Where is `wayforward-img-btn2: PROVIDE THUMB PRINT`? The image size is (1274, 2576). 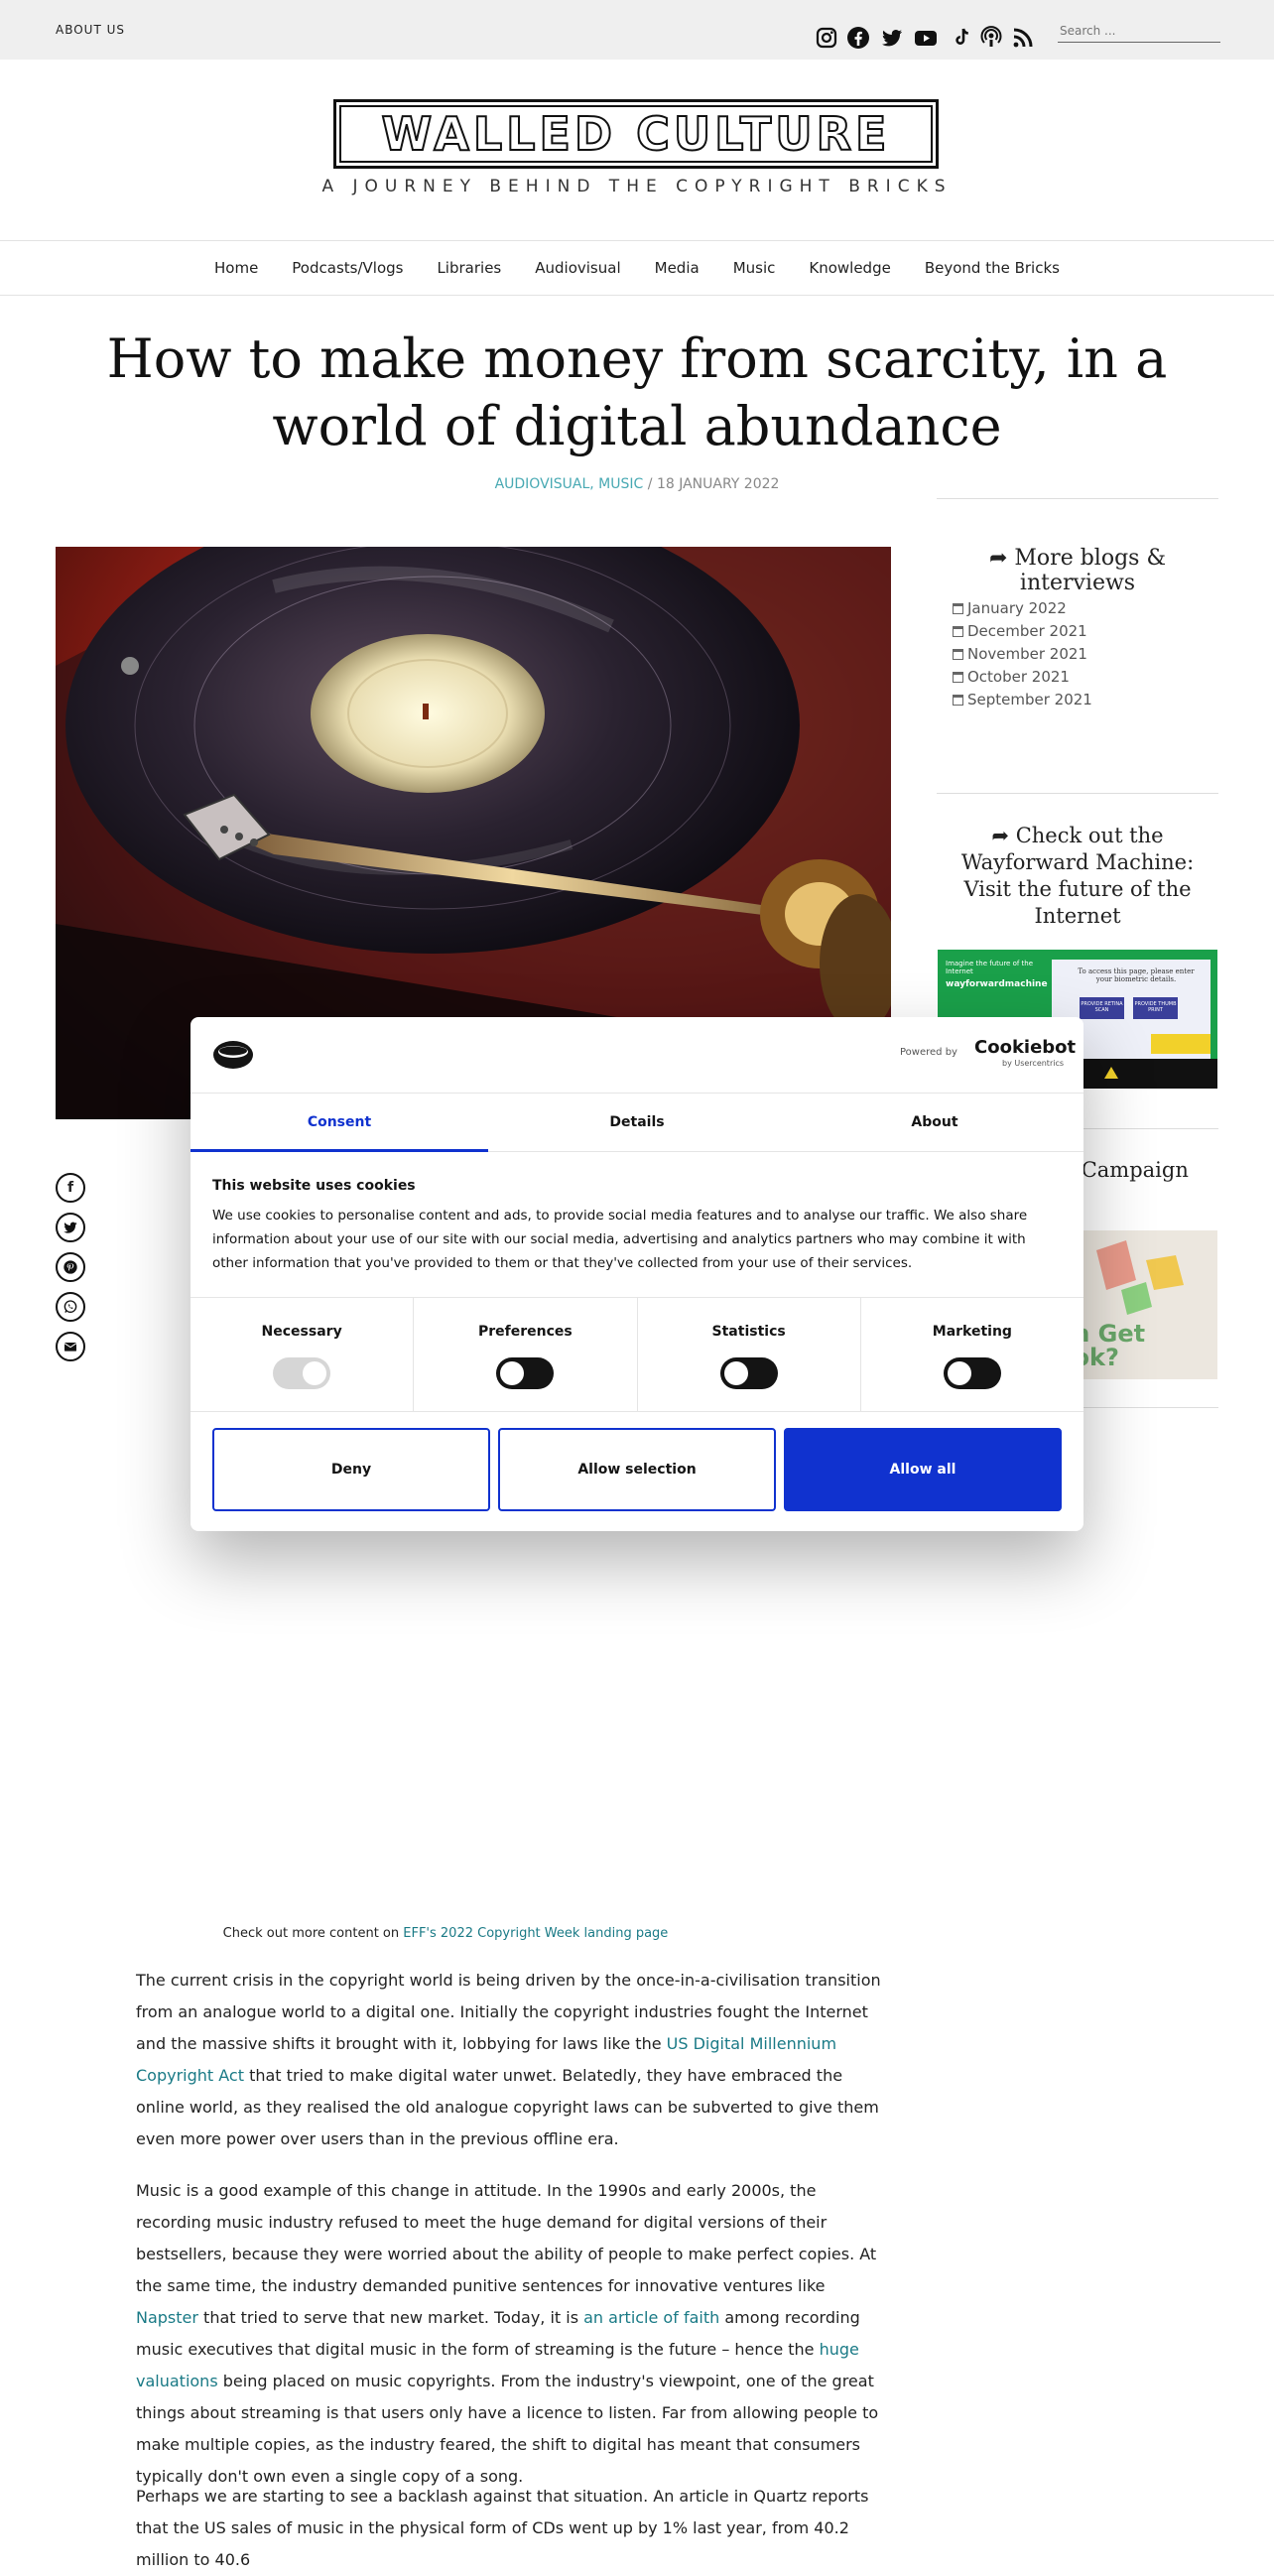 wayforward-img-btn2: PROVIDE THUMB PRINT is located at coordinates (1155, 1007).